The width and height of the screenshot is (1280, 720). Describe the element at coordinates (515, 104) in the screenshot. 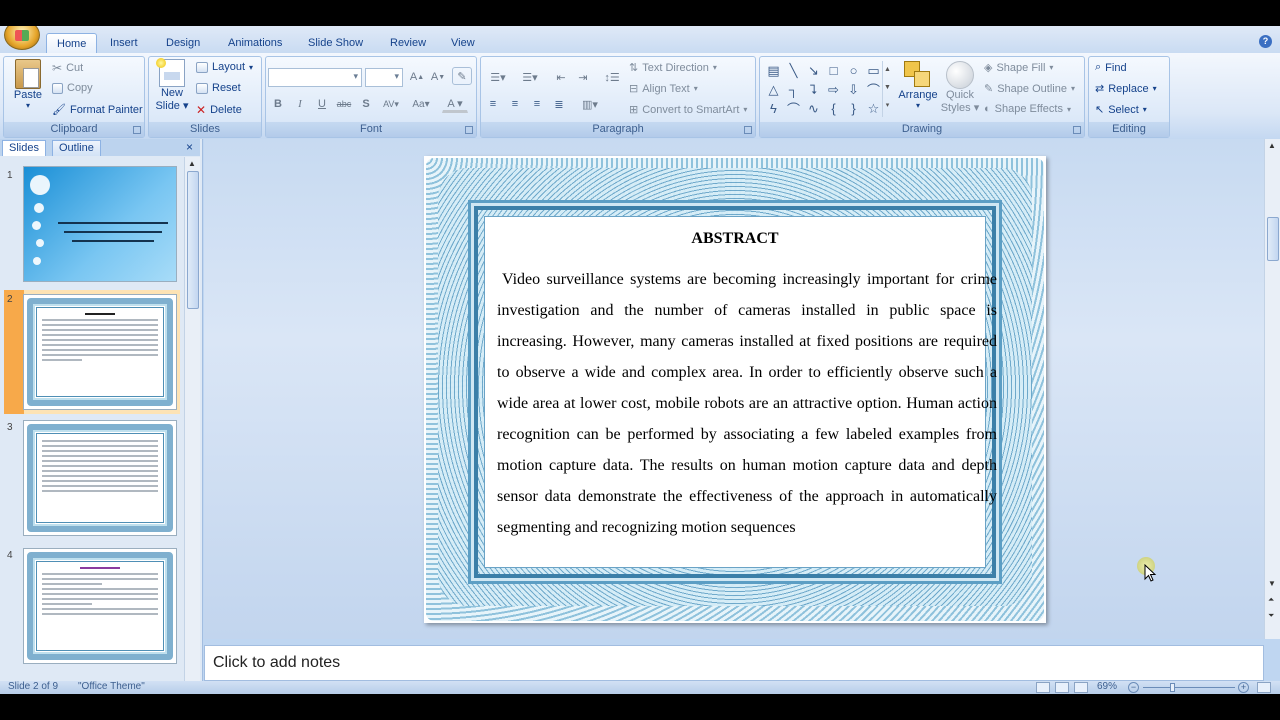

I see `align-center-icon: ≡` at that location.